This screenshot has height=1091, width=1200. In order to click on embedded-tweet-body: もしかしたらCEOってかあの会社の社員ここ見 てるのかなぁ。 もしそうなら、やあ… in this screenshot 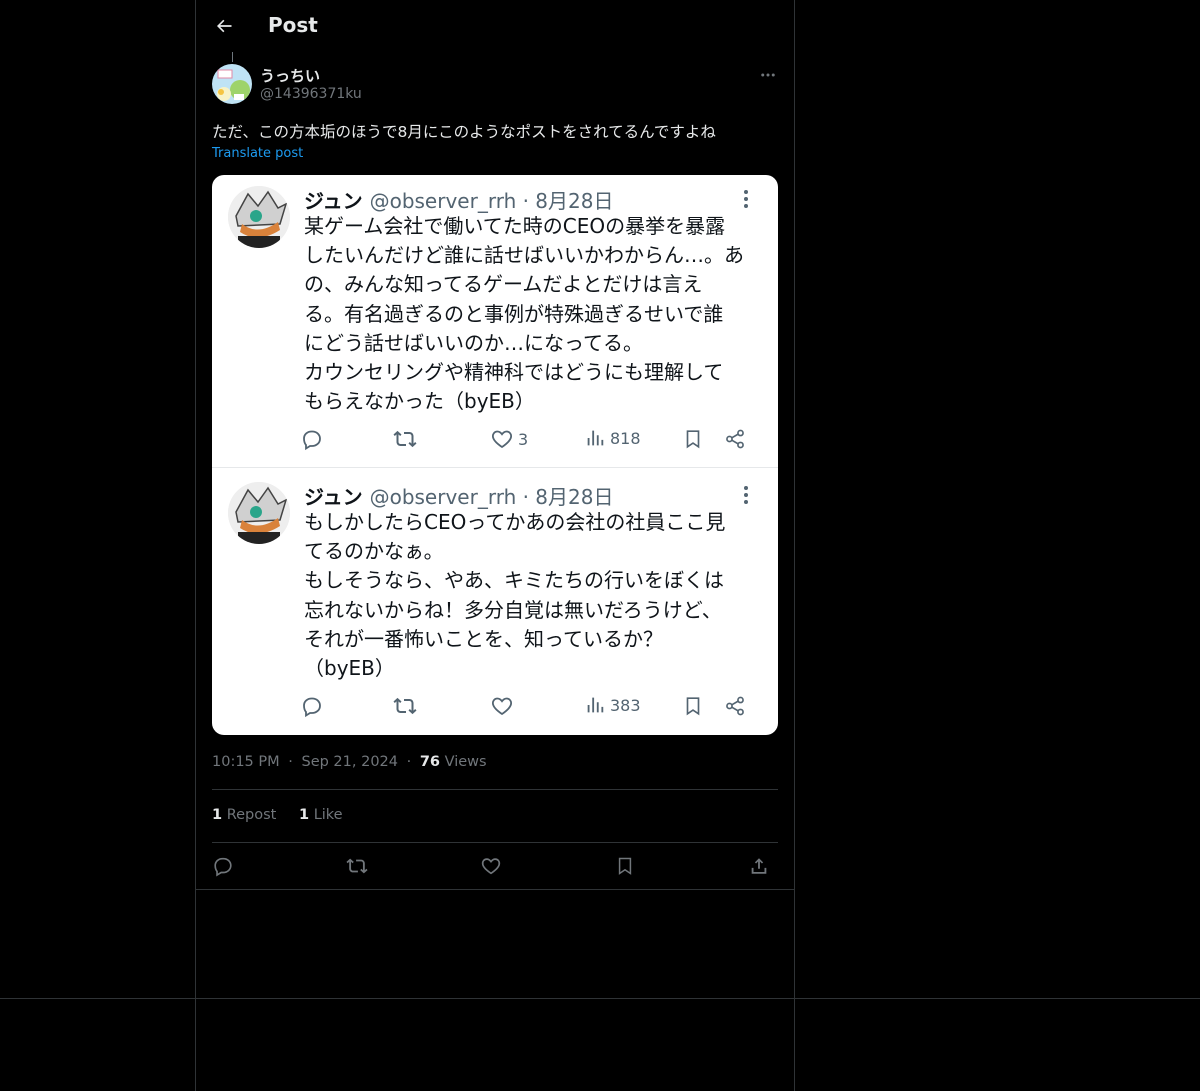, I will do `click(515, 595)`.